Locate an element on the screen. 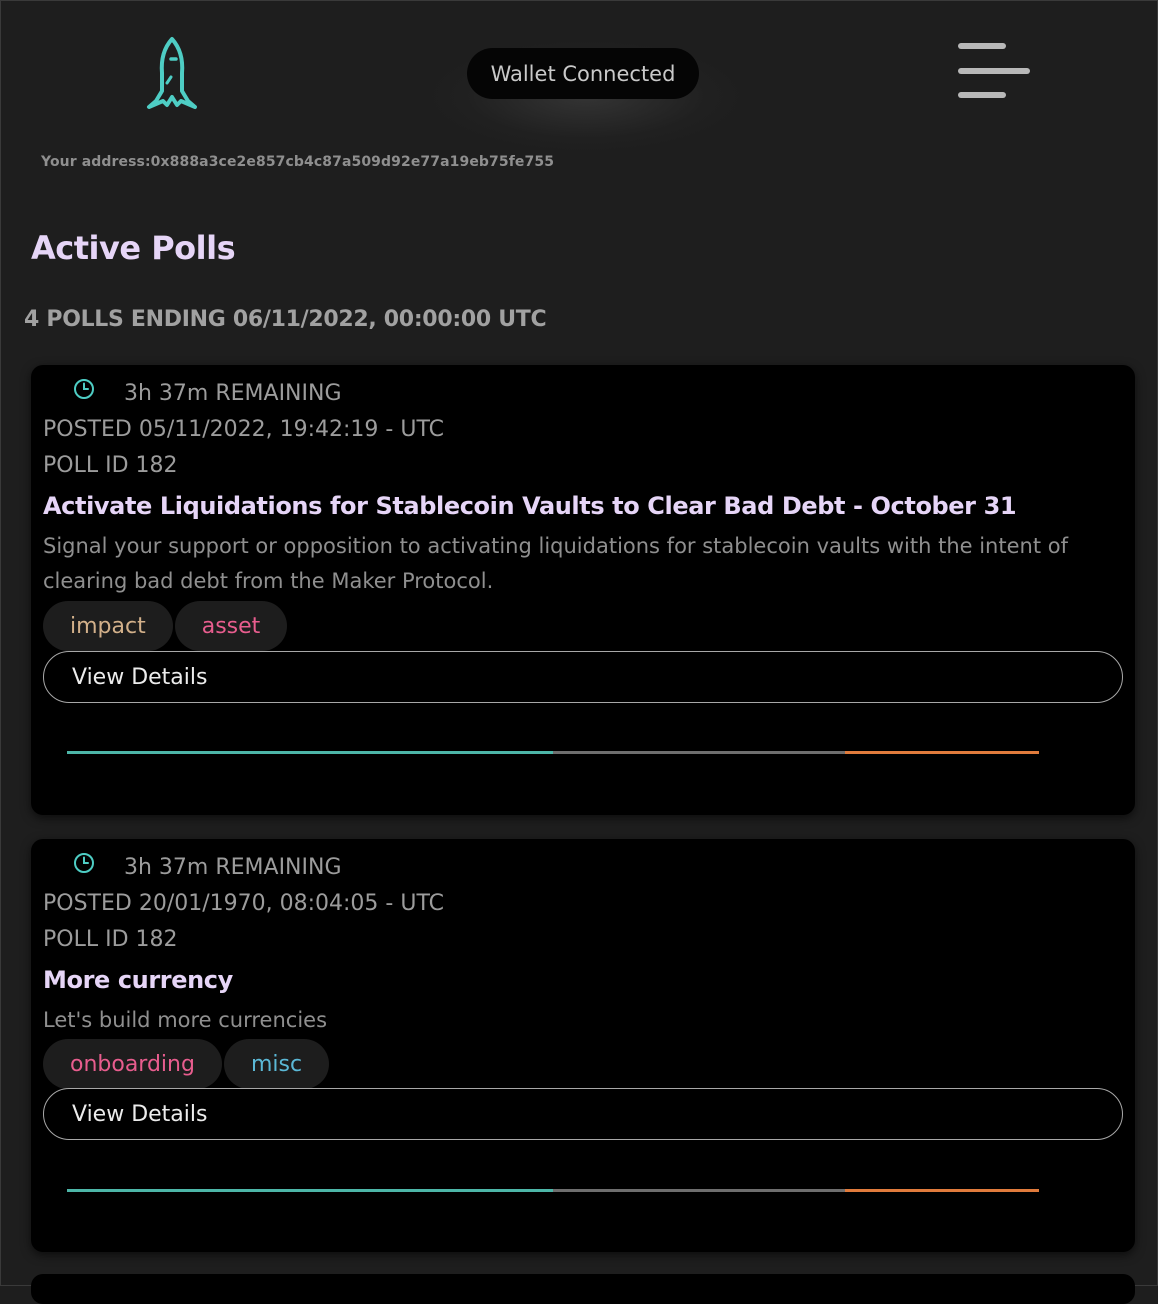  polls-ending-subtitle: 4 POLLS ENDING 06/11/2022, 00:00:00 UTC is located at coordinates (285, 319).